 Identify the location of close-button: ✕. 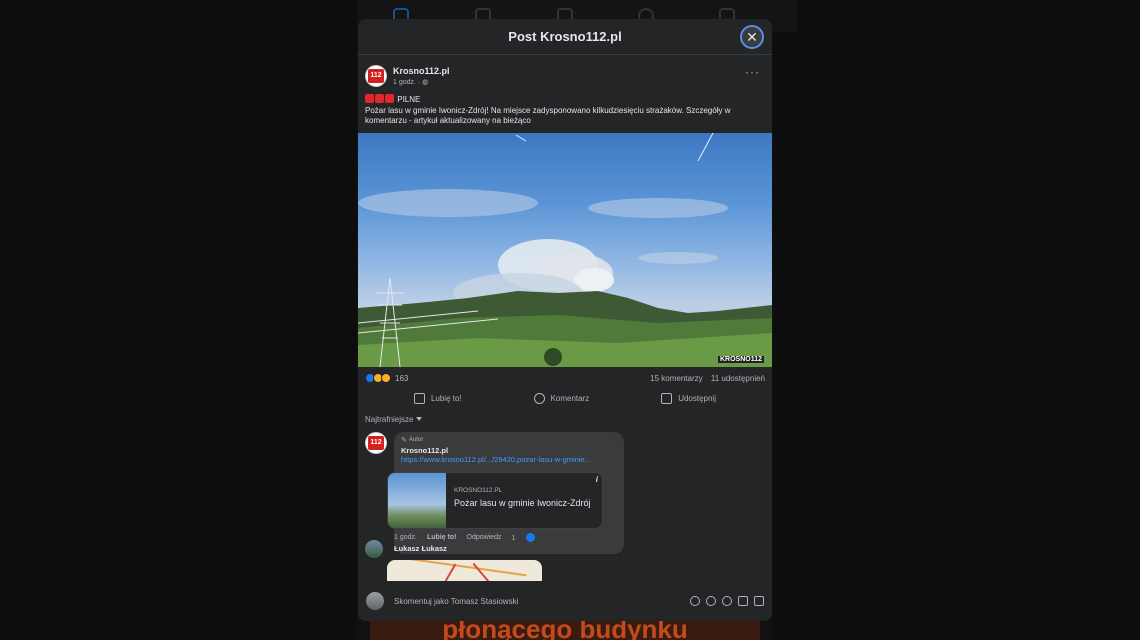
(752, 37).